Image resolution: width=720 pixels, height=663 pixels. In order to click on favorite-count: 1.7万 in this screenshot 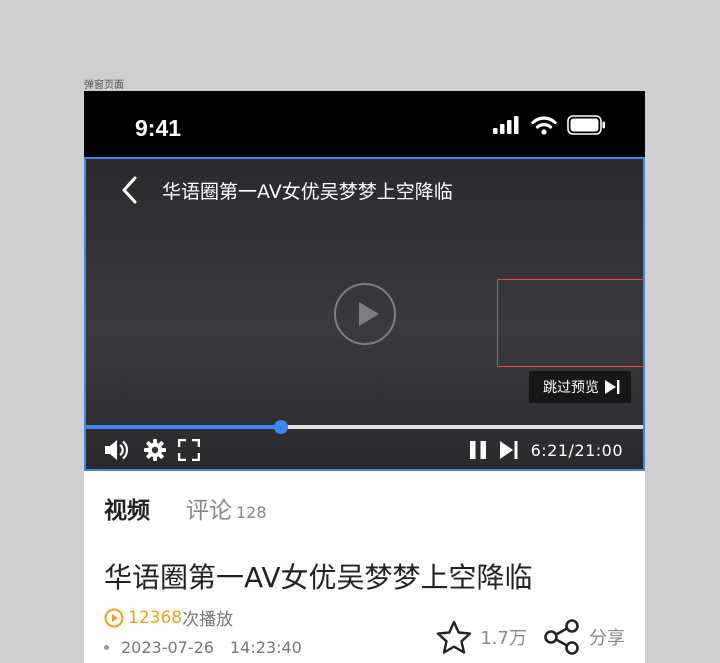, I will do `click(503, 638)`.